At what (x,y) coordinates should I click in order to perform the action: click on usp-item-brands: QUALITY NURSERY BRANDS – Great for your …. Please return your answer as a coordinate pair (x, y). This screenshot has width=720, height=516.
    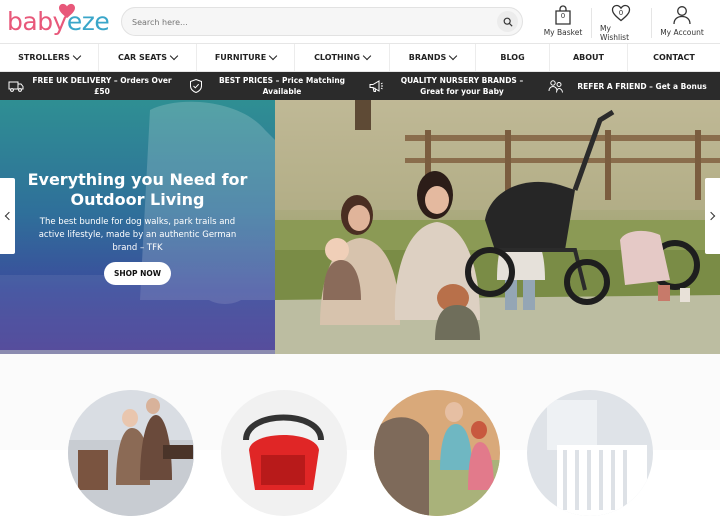
    Looking at the image, I should click on (450, 86).